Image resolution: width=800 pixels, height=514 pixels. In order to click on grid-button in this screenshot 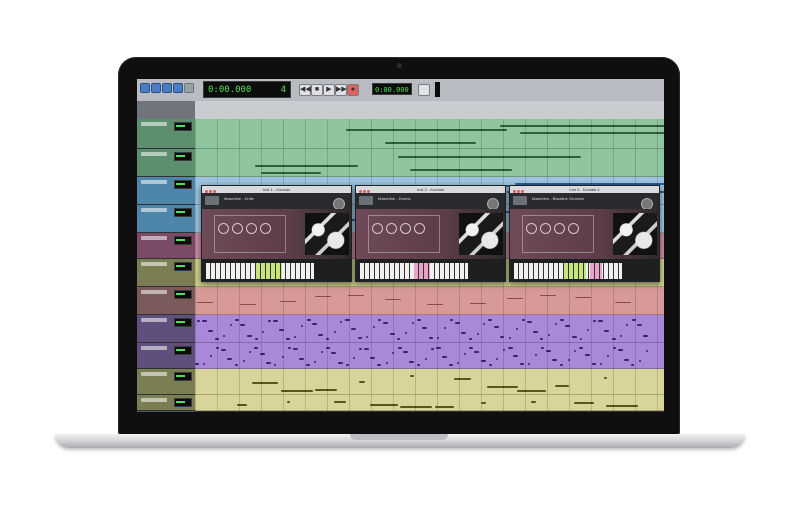, I will do `click(145, 88)`.